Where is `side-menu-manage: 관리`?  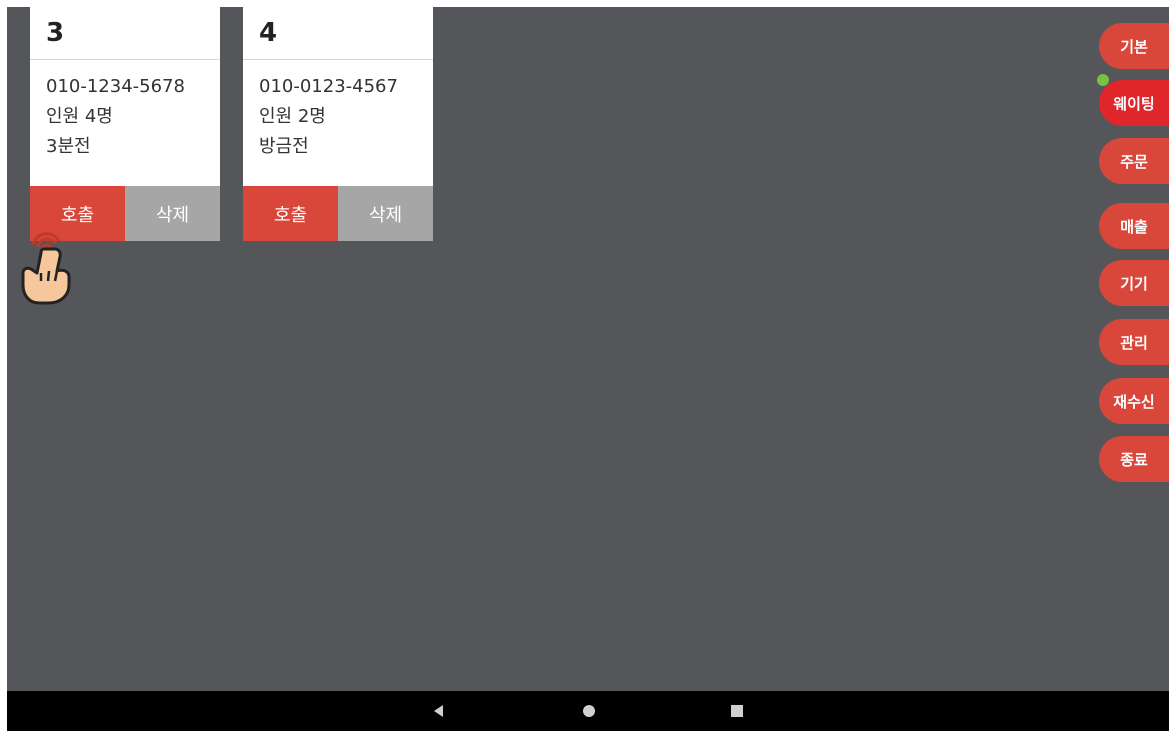 side-menu-manage: 관리 is located at coordinates (1134, 342).